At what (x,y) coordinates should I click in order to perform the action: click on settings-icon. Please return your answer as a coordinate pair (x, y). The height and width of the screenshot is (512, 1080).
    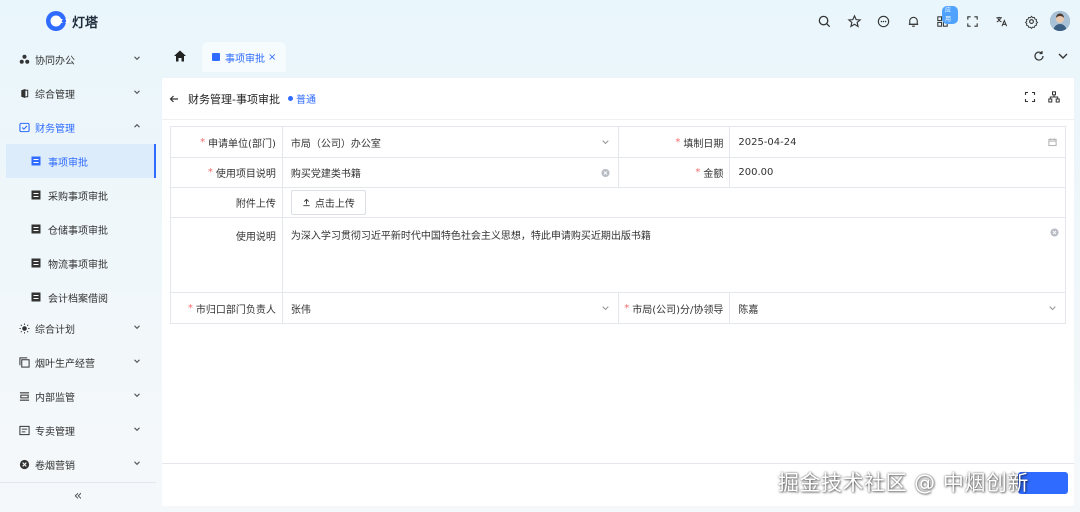
    Looking at the image, I should click on (1032, 21).